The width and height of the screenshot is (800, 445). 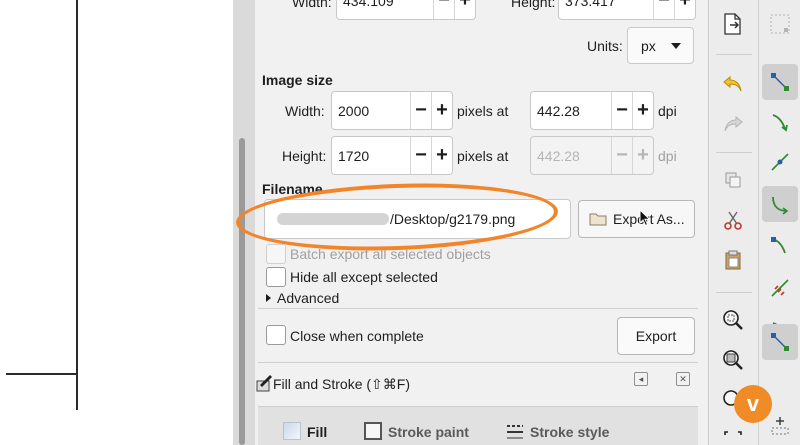 I want to click on dpi-spinbox-disabled: 442.28 − +, so click(x=592, y=155).